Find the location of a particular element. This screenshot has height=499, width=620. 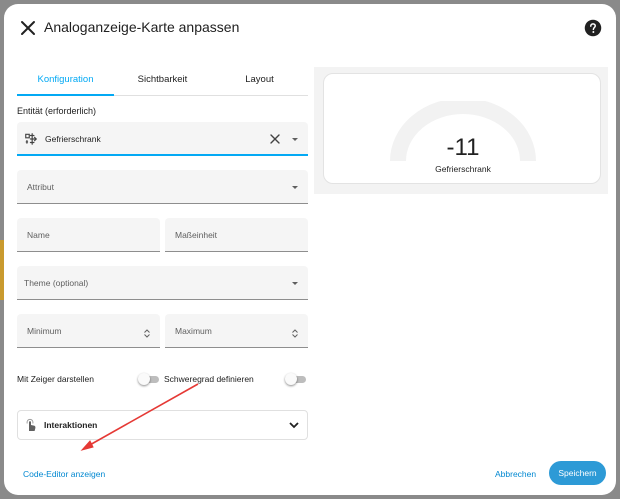

name-placeholder: Name is located at coordinates (38, 235).